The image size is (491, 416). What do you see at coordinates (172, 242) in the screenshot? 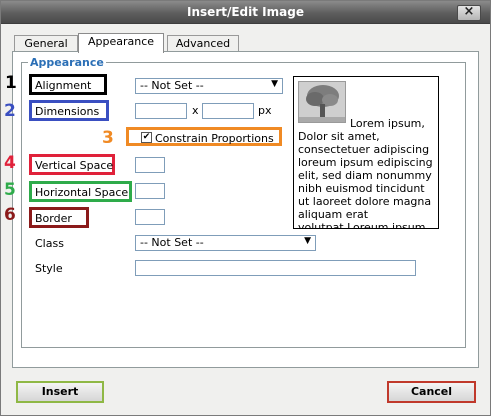
I see `class-value: -- Not Set --` at bounding box center [172, 242].